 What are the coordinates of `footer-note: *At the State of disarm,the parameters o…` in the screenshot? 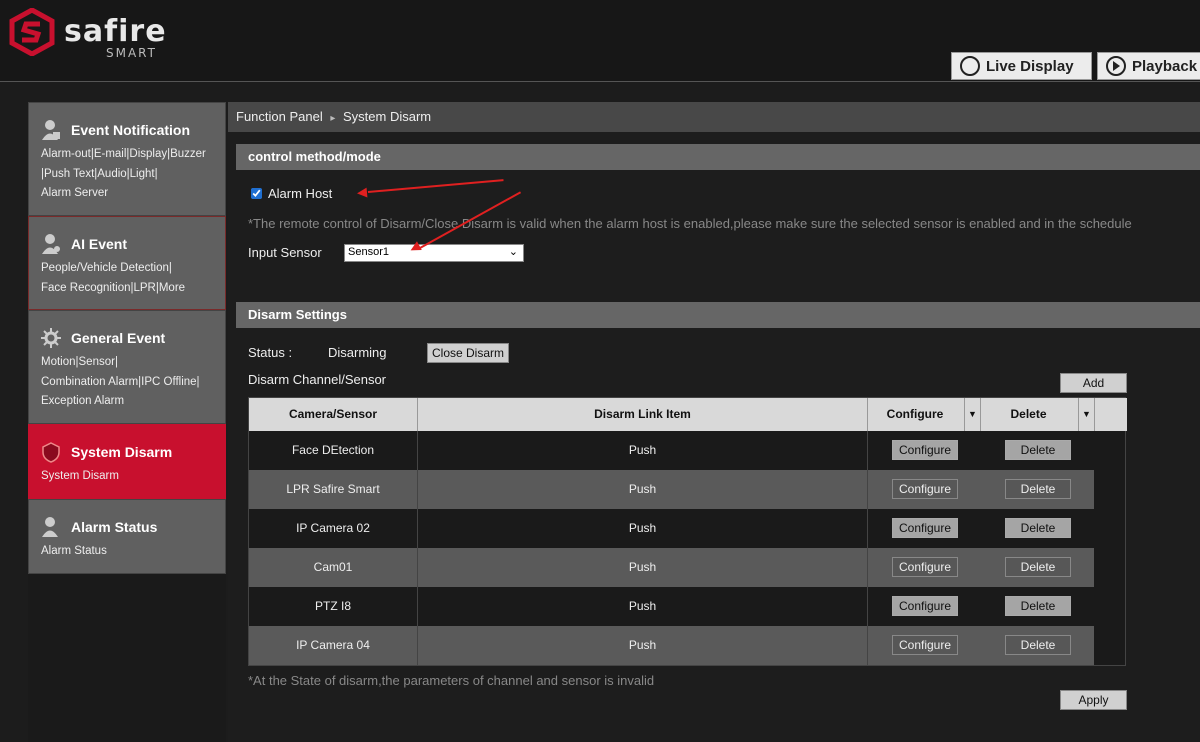 It's located at (451, 680).